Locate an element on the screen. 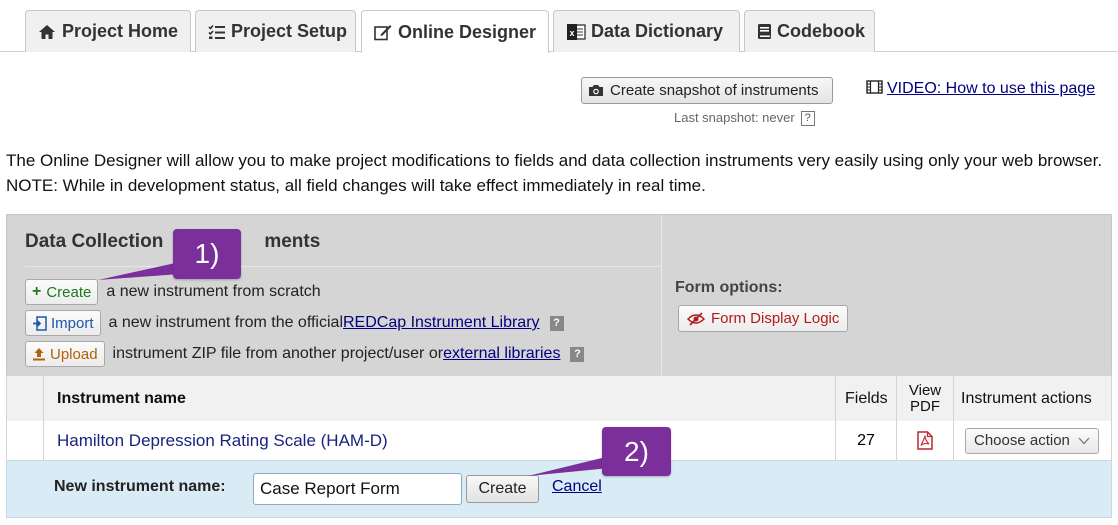 The height and width of the screenshot is (525, 1118). form-options-title: Form options: is located at coordinates (729, 287).